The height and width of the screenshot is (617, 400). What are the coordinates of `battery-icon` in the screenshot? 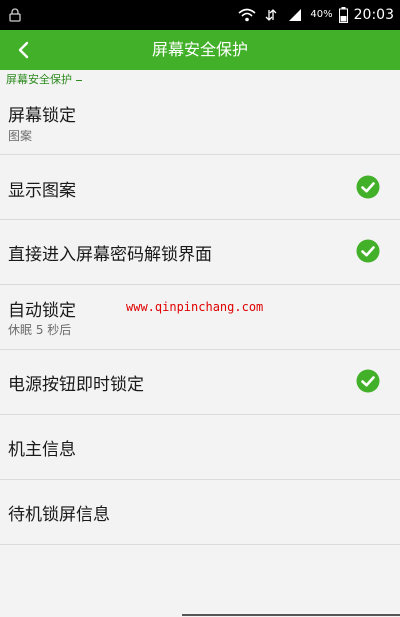 It's located at (343, 15).